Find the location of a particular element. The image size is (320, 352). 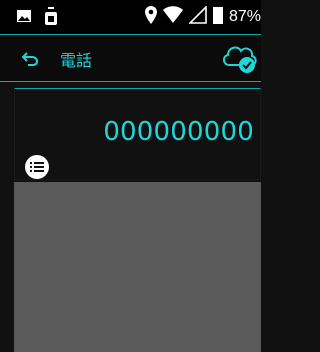

battery-percent: 87% is located at coordinates (244, 16).